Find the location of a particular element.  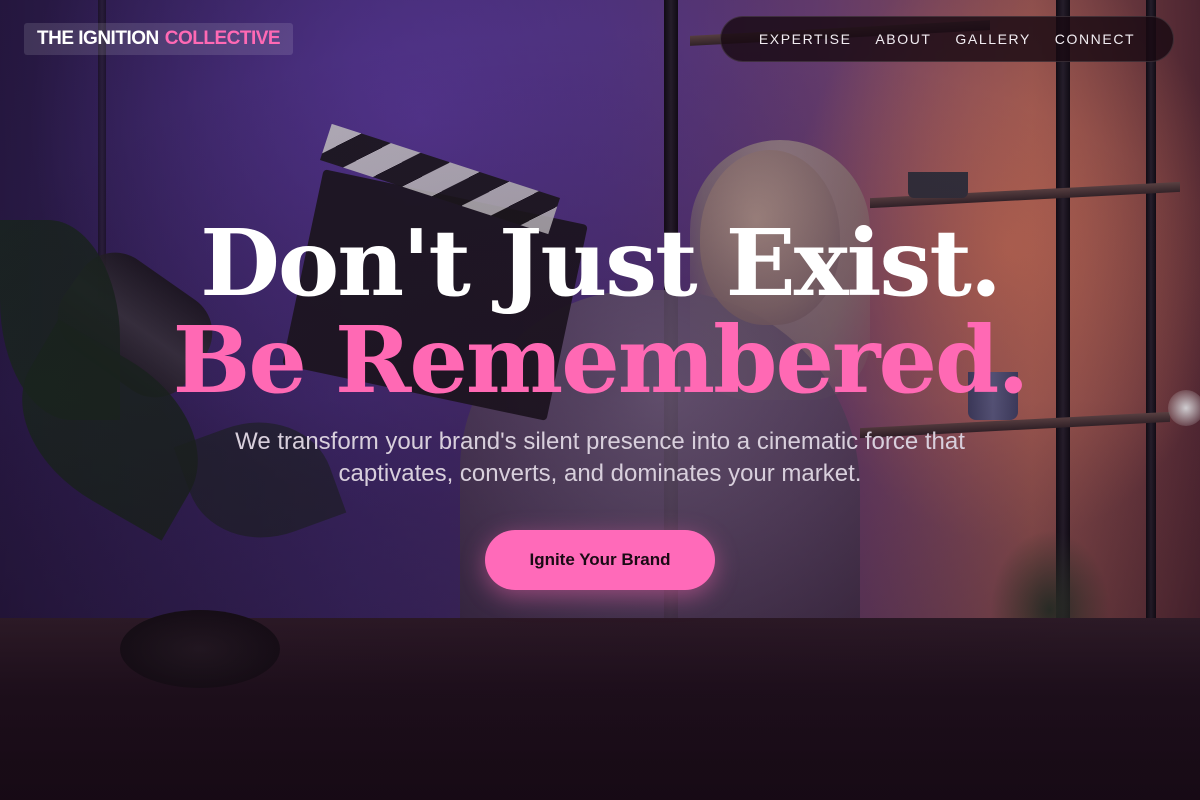

nav-link-about: ABOUT is located at coordinates (903, 39).